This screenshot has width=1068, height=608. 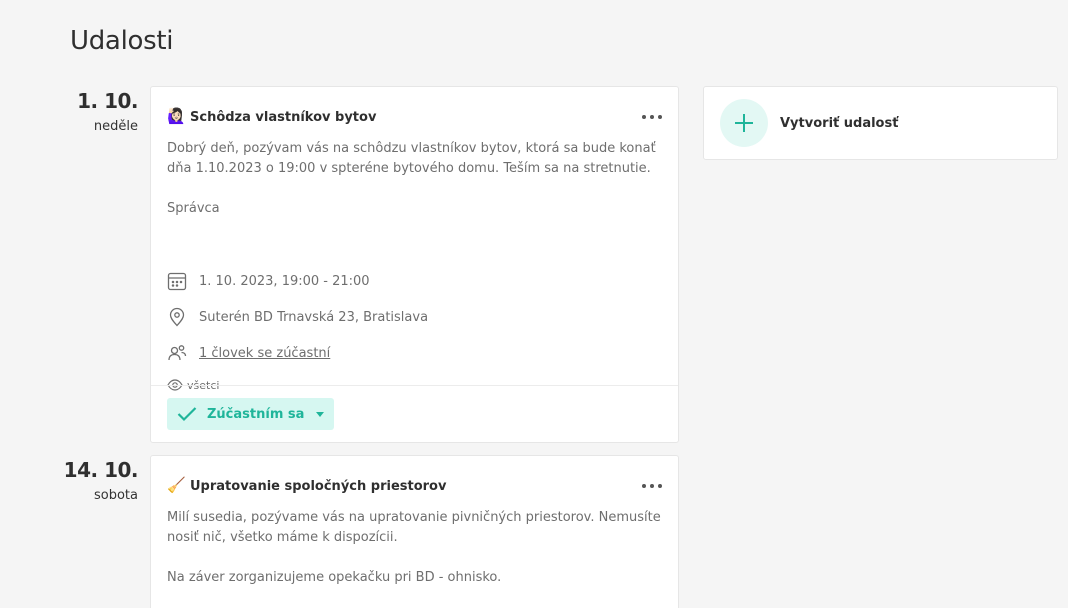 I want to click on event-date-number: 1. 10., so click(x=107, y=101).